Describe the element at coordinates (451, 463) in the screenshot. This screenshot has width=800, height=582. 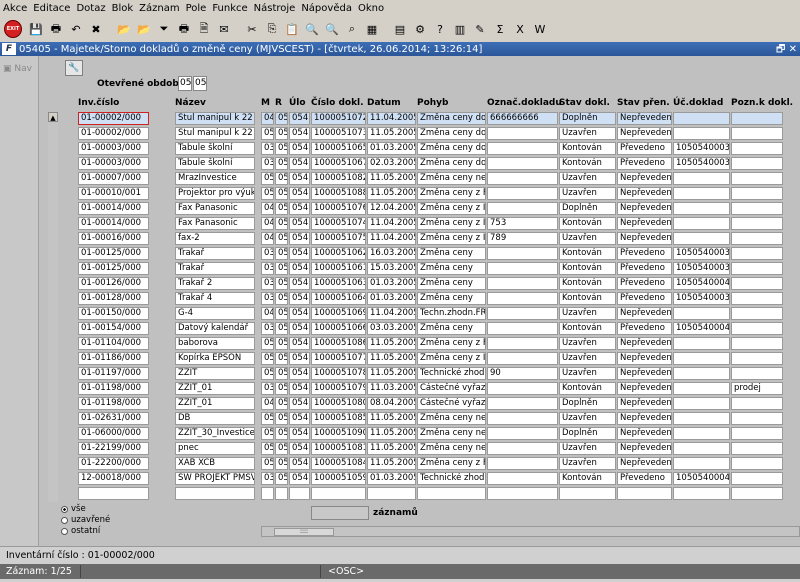
I see `table-cell: Změna ceny z FR` at that location.